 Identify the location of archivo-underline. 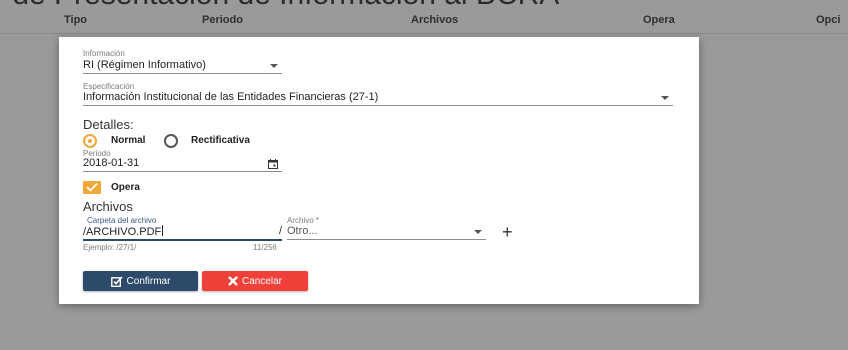
(386, 239).